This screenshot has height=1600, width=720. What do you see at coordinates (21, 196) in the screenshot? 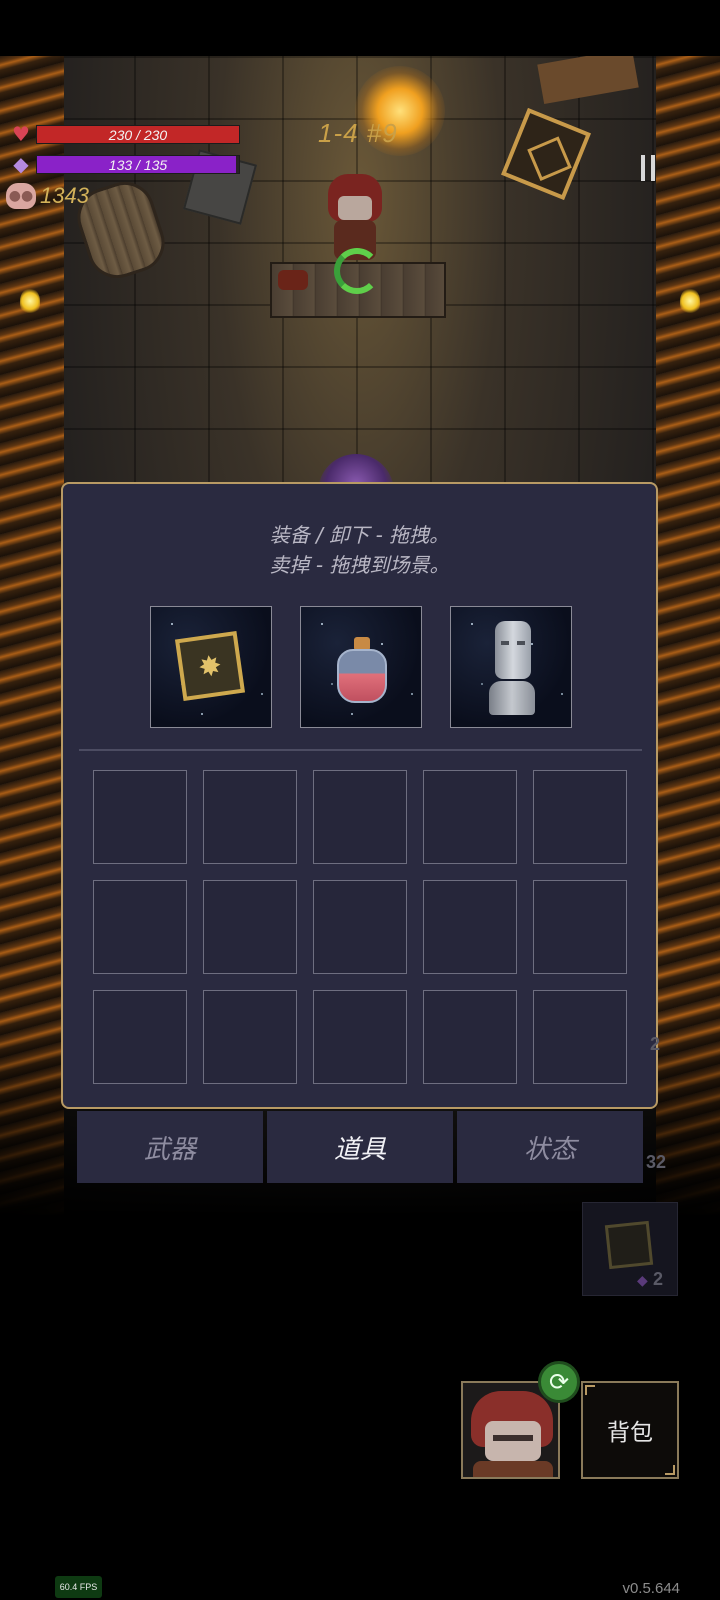
I see `pig-icon: ●●` at bounding box center [21, 196].